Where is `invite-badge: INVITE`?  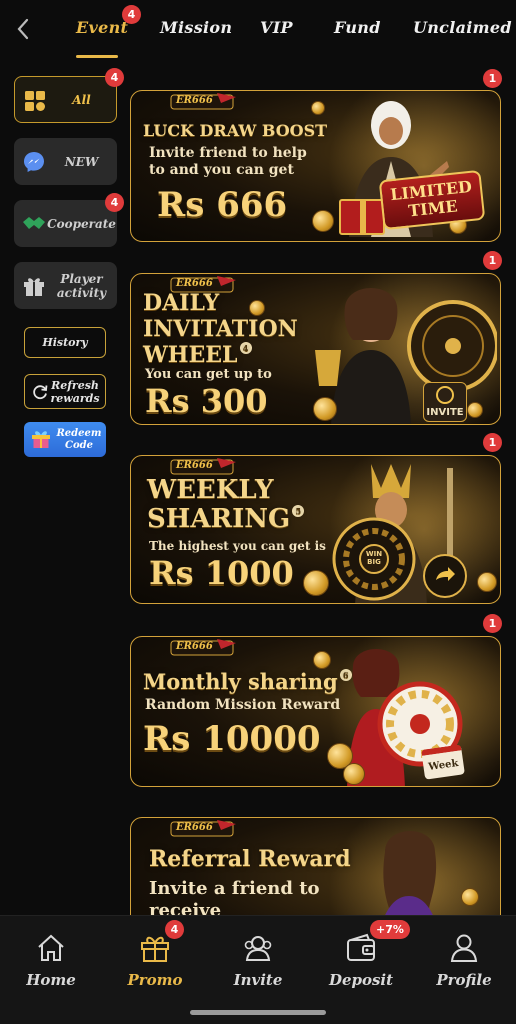
invite-badge: INVITE is located at coordinates (445, 402).